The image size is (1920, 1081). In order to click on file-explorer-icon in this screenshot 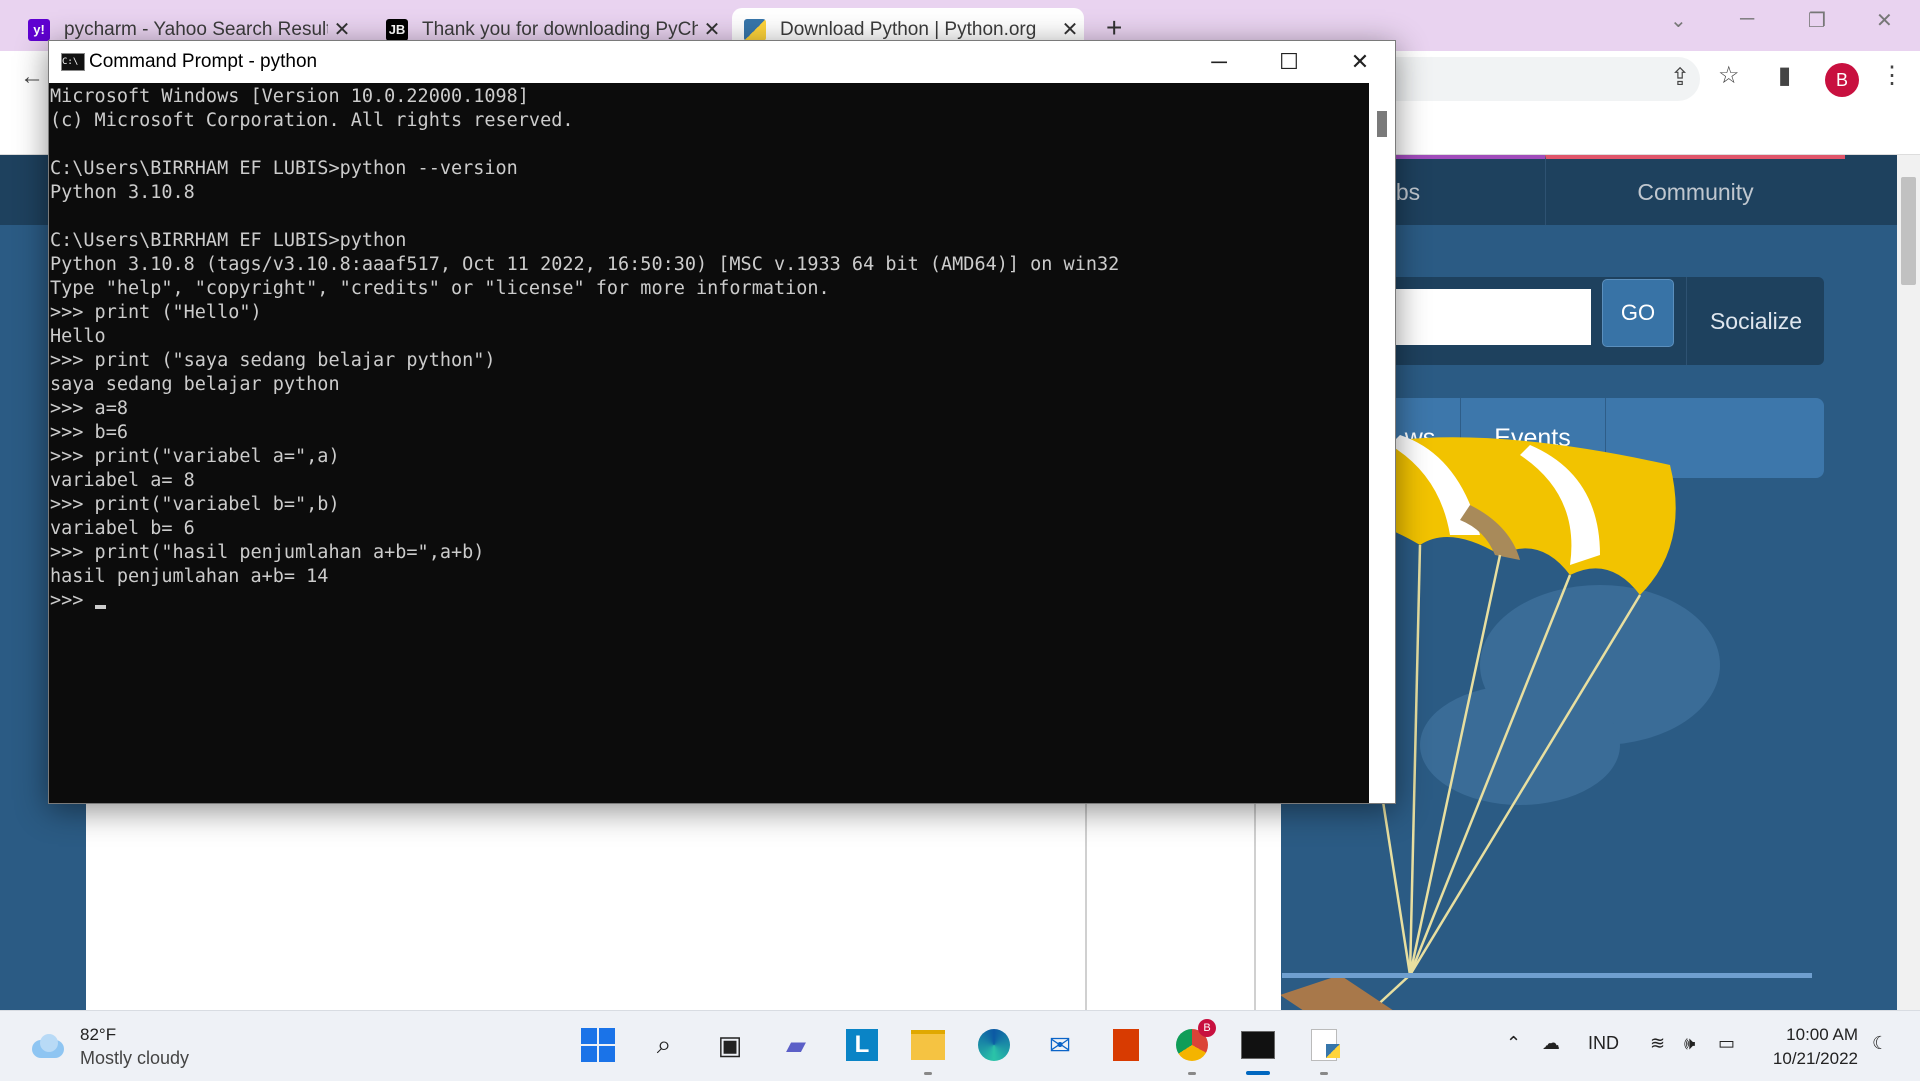, I will do `click(928, 1050)`.